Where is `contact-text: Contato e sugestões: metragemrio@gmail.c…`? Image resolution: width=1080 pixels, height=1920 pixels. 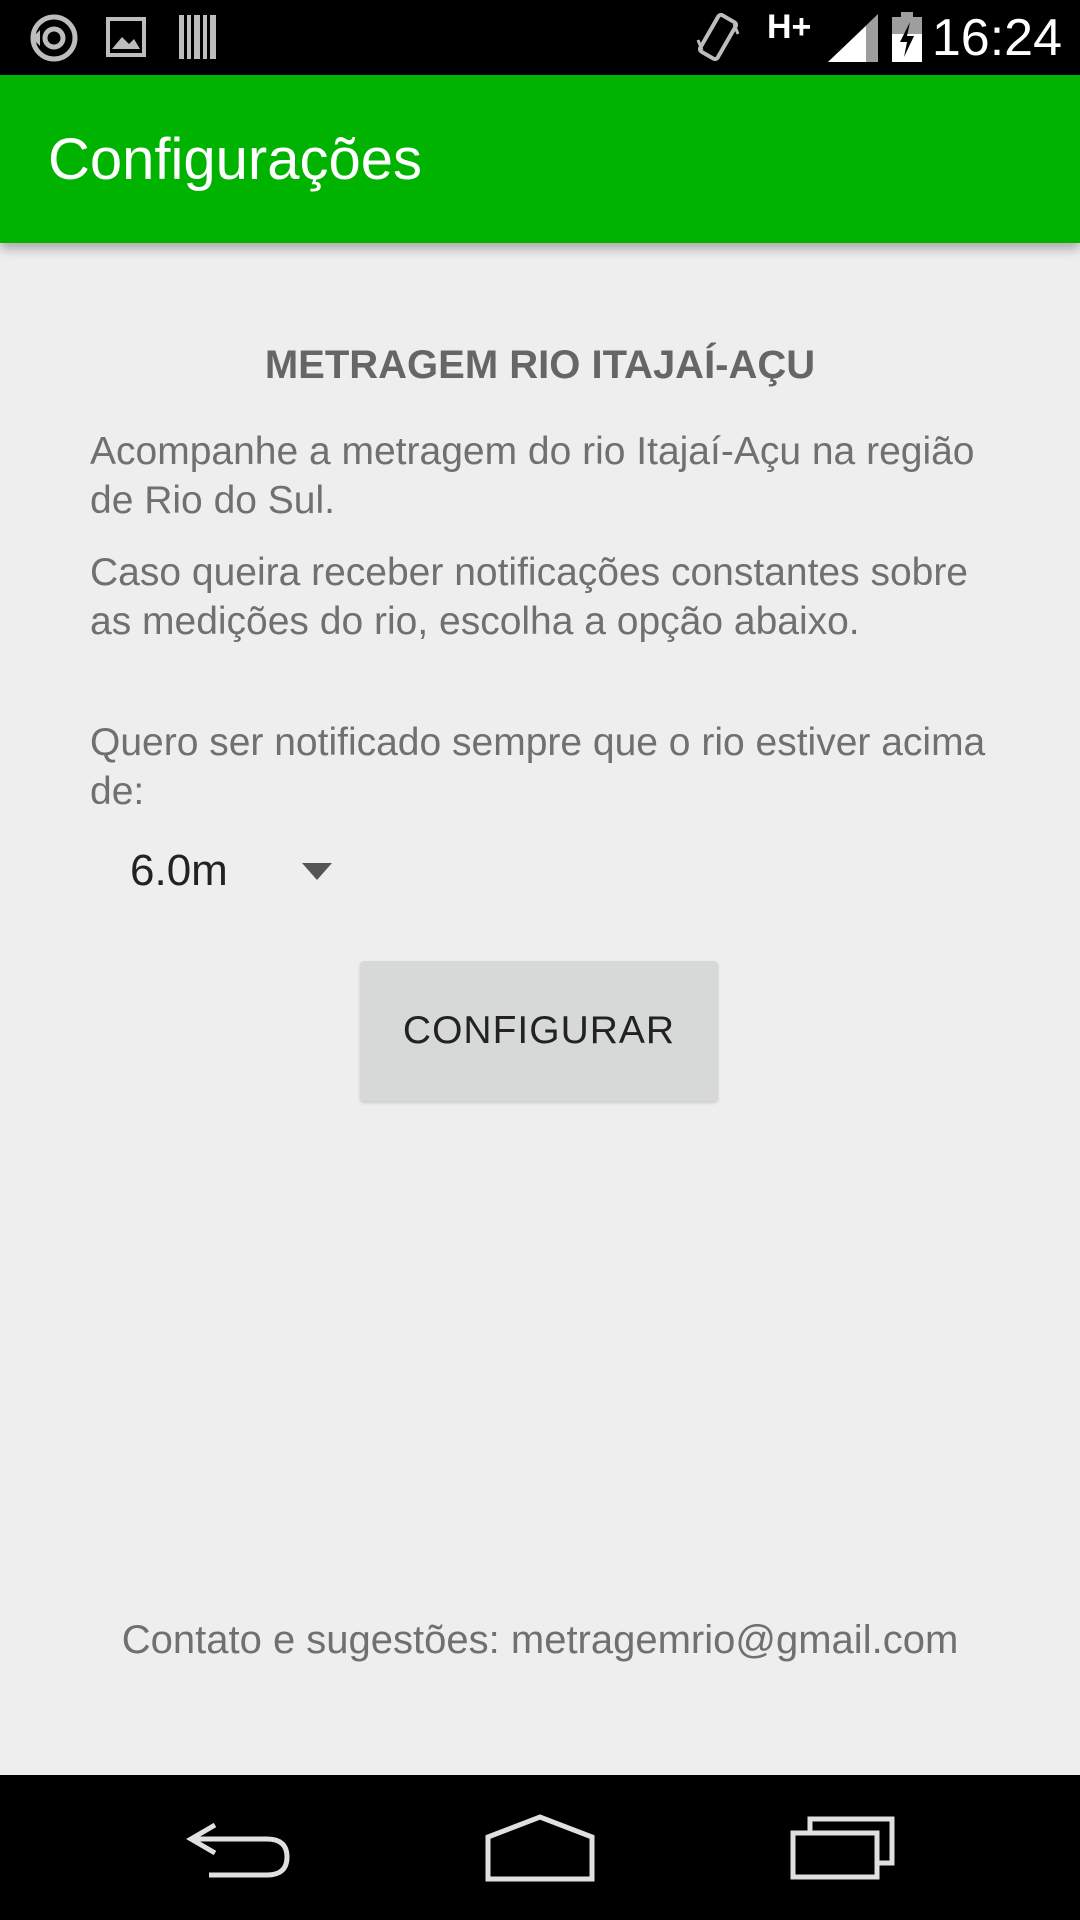
contact-text: Contato e sugestões: metragemrio@gmail.c… is located at coordinates (540, 1640).